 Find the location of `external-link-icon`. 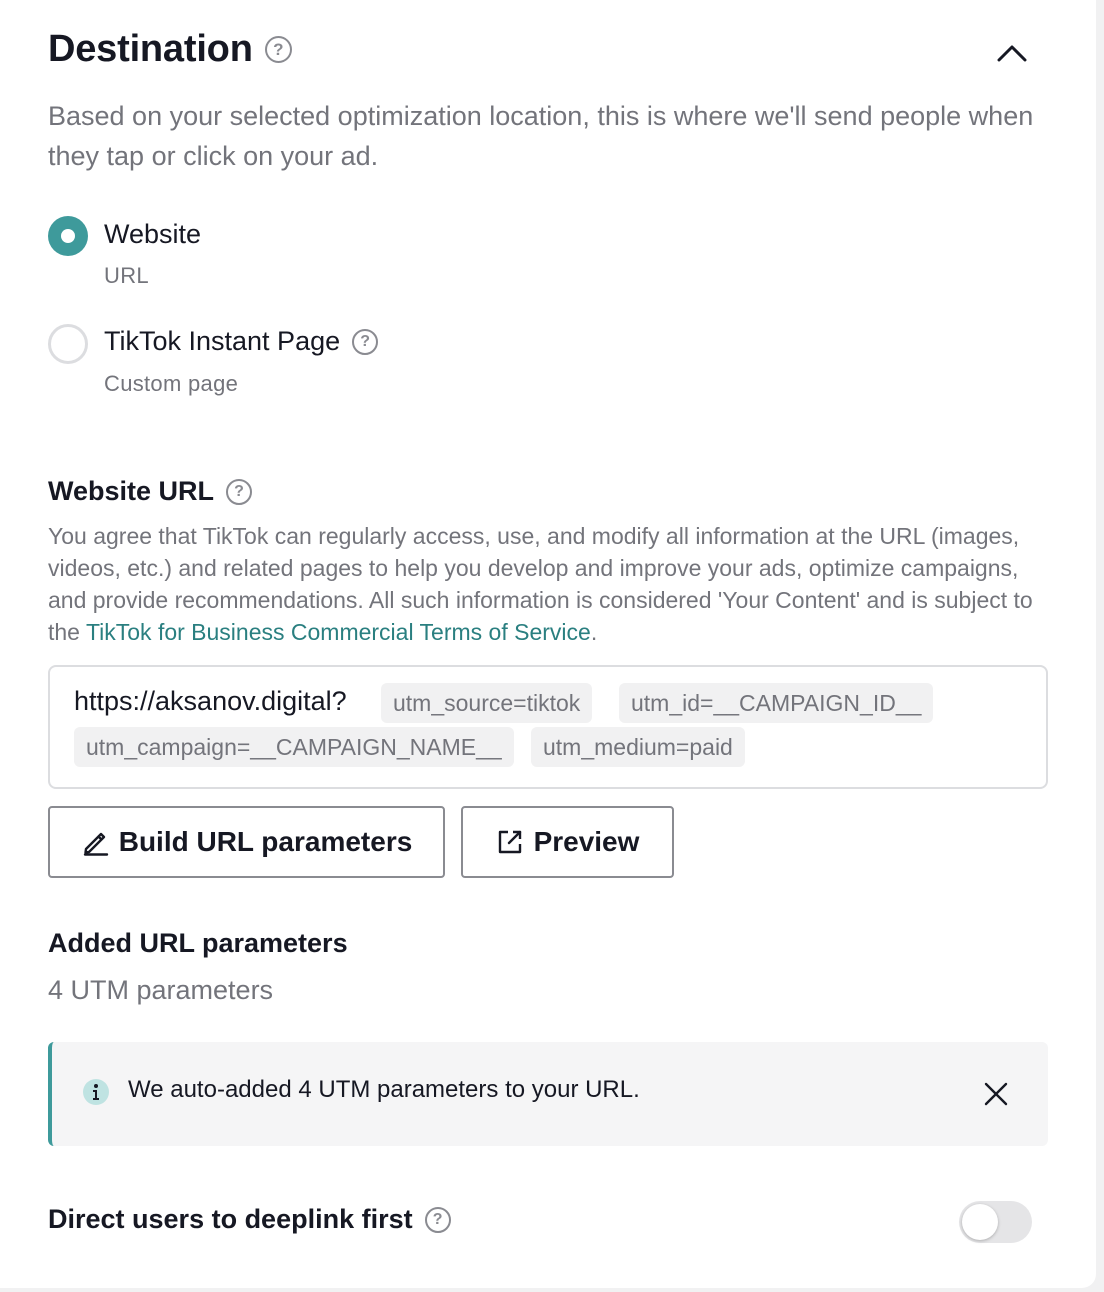

external-link-icon is located at coordinates (509, 842).